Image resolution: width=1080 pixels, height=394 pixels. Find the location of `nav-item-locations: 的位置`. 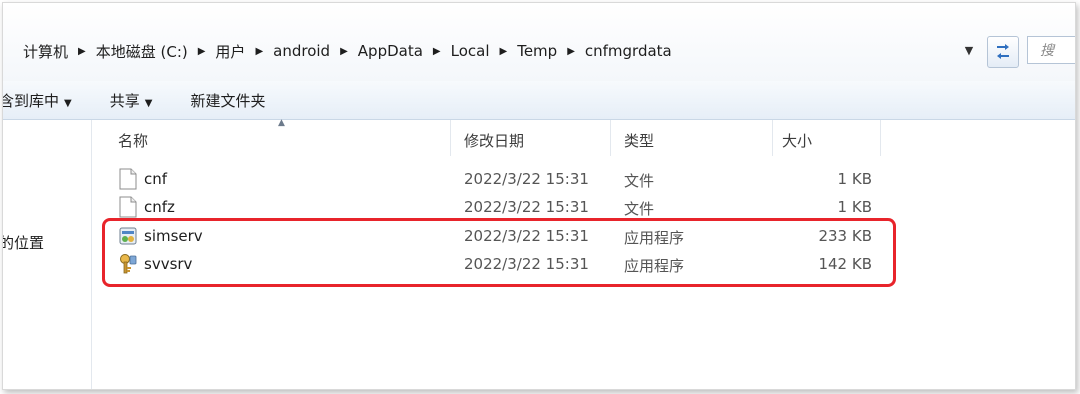

nav-item-locations: 的位置 is located at coordinates (23, 242).